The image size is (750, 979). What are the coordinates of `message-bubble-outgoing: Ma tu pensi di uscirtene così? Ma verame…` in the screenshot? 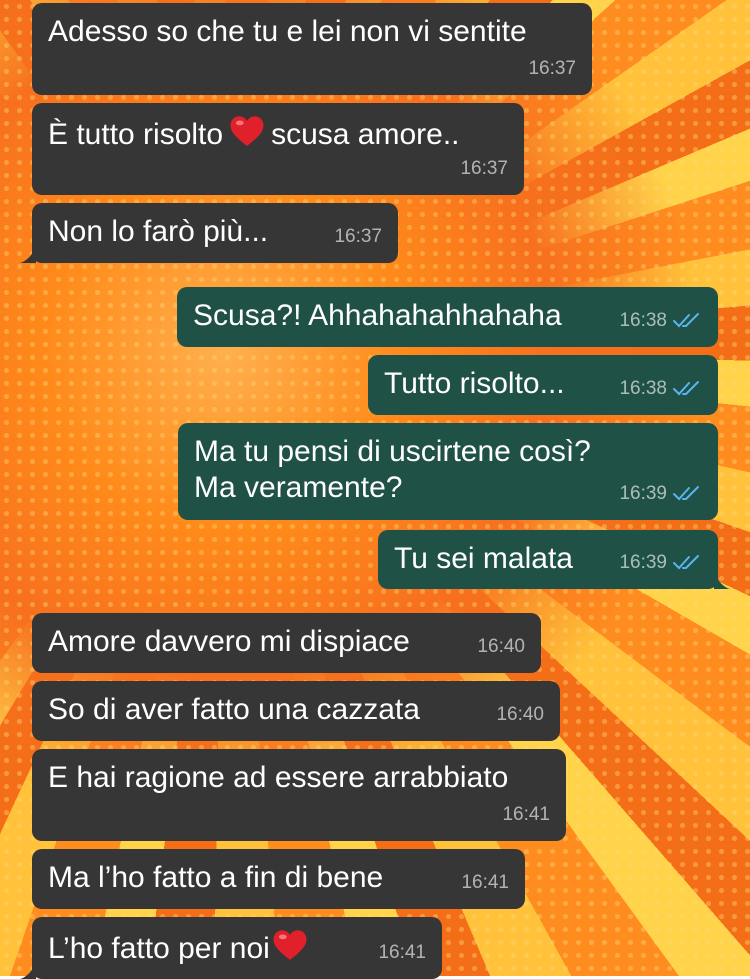 It's located at (448, 471).